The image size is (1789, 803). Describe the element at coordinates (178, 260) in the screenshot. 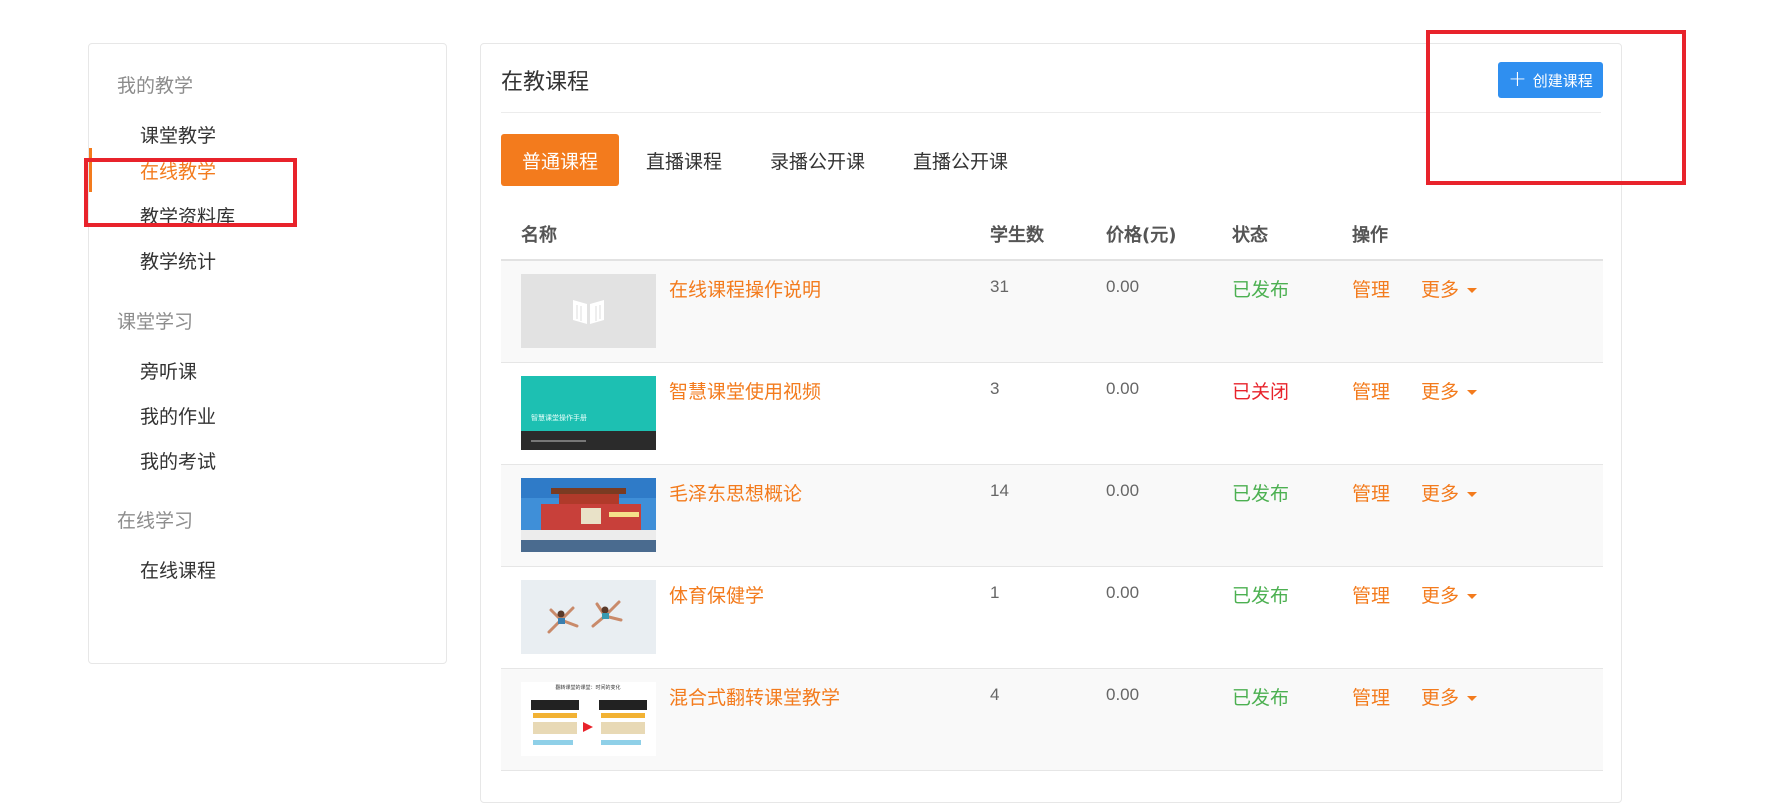

I see `sidebar-item-teaching-stats: 教学统计` at that location.